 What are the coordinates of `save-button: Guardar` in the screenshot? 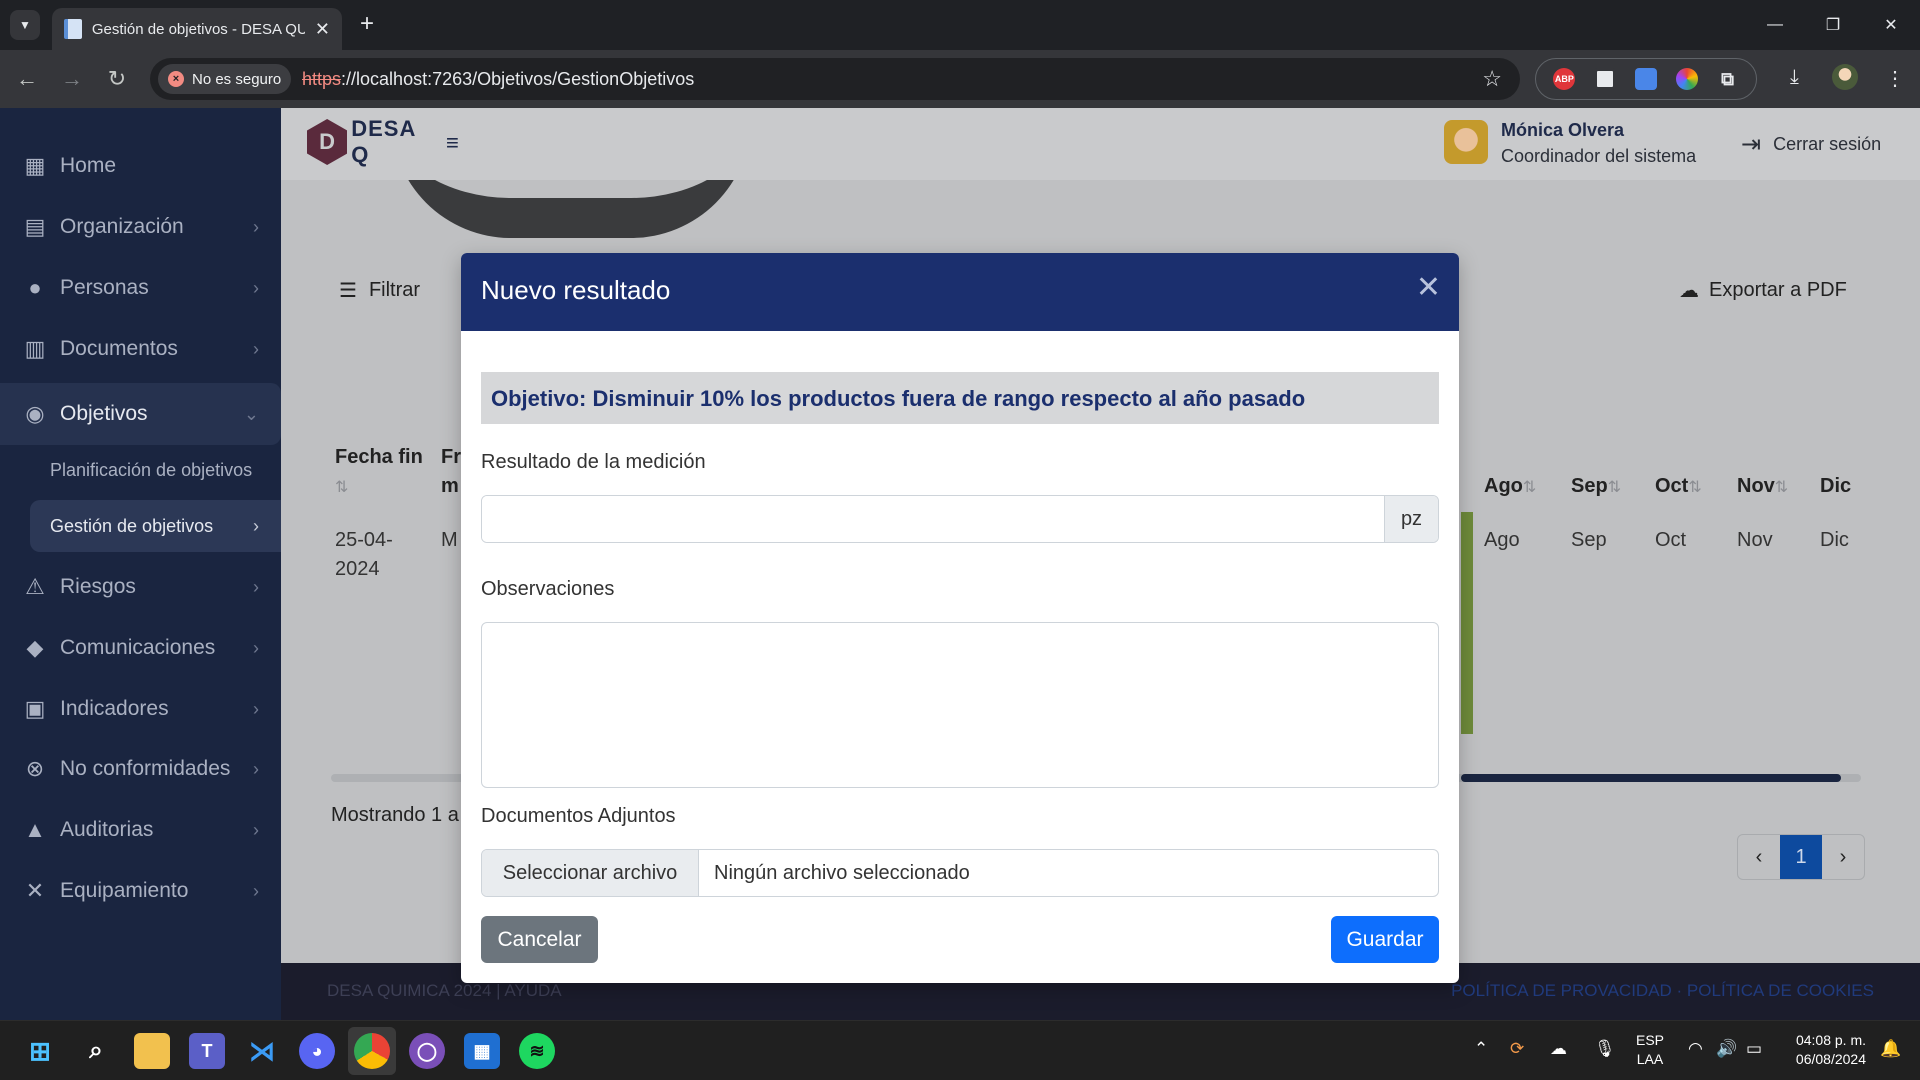 It's located at (1385, 939).